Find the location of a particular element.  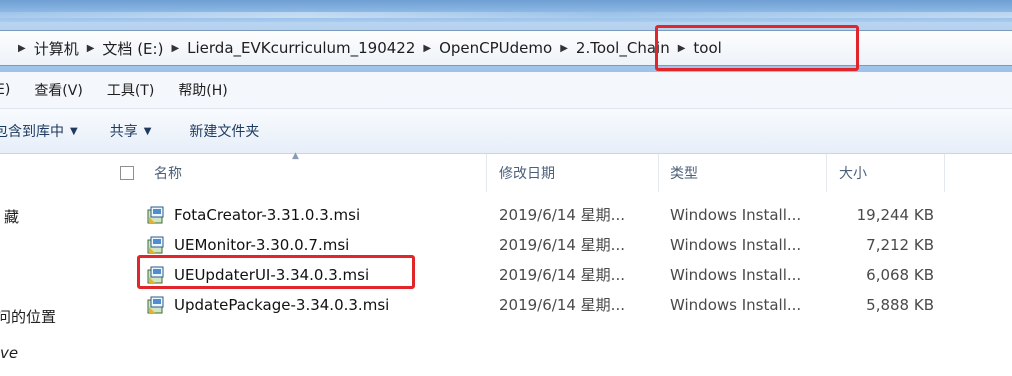

annotation-box-path is located at coordinates (757, 48).